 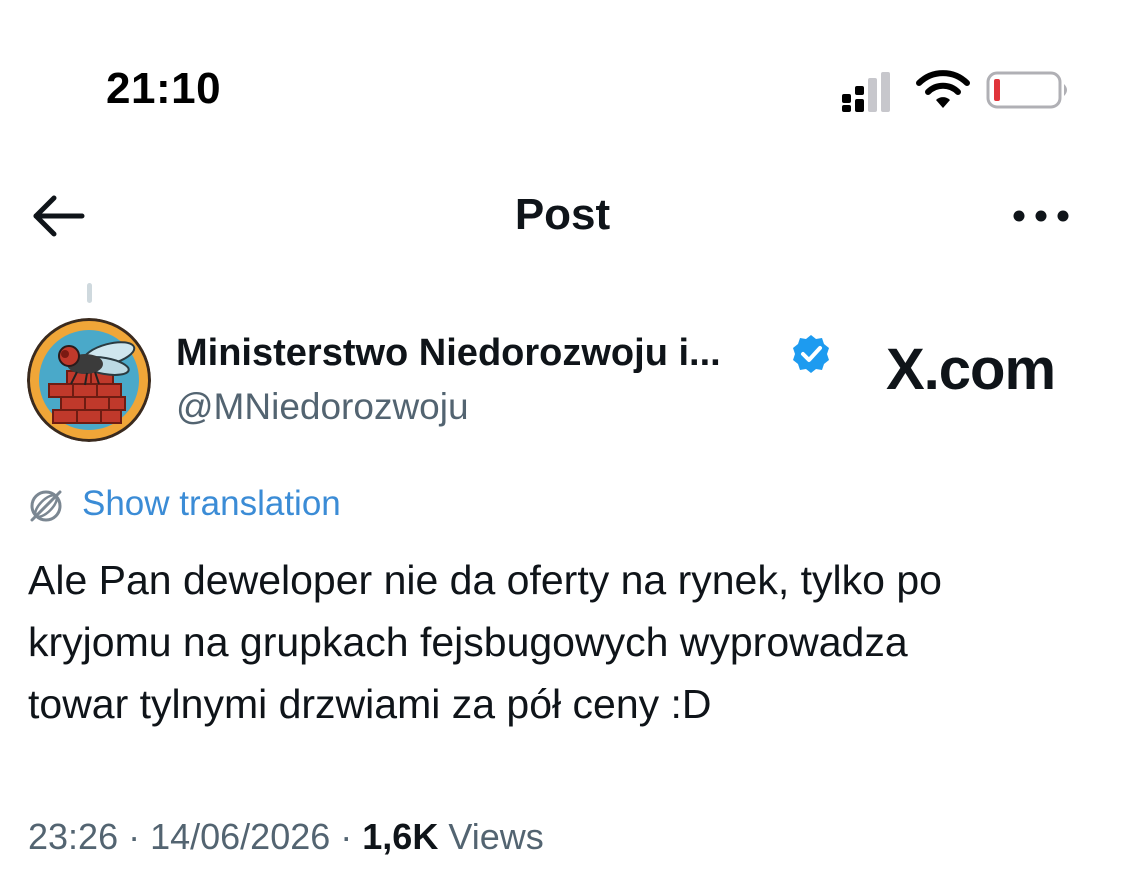 What do you see at coordinates (496, 836) in the screenshot?
I see `views-label: Views` at bounding box center [496, 836].